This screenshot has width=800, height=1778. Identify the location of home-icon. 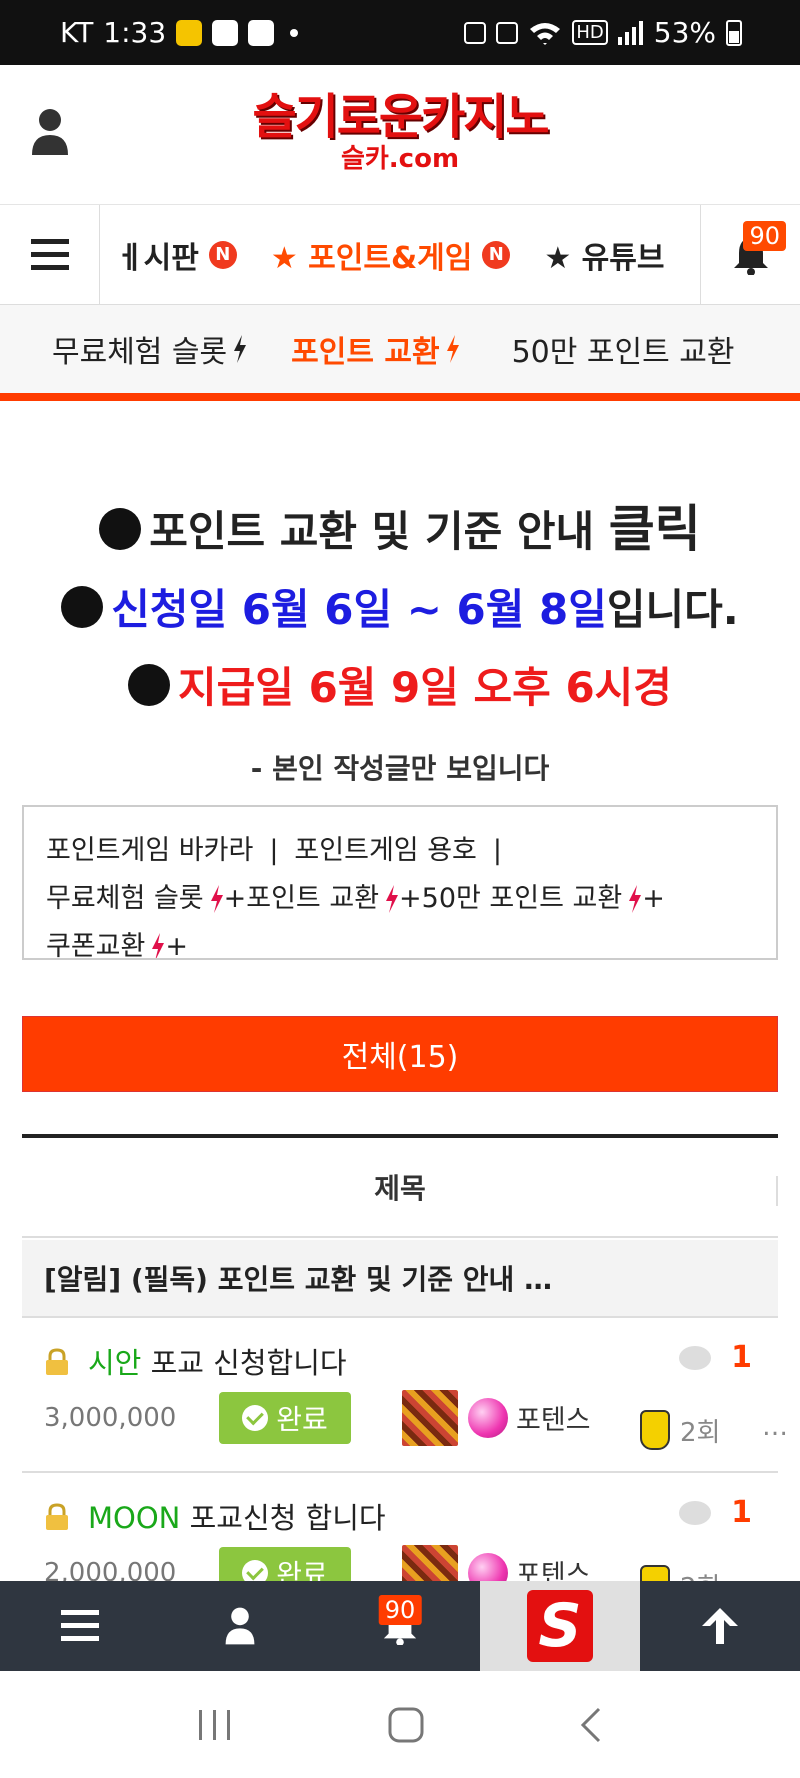
(406, 1725).